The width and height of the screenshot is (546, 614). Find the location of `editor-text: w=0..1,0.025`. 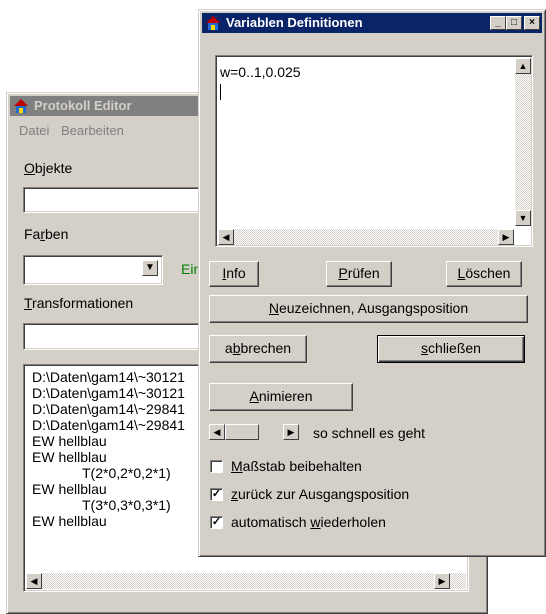

editor-text: w=0..1,0.025 is located at coordinates (260, 72).